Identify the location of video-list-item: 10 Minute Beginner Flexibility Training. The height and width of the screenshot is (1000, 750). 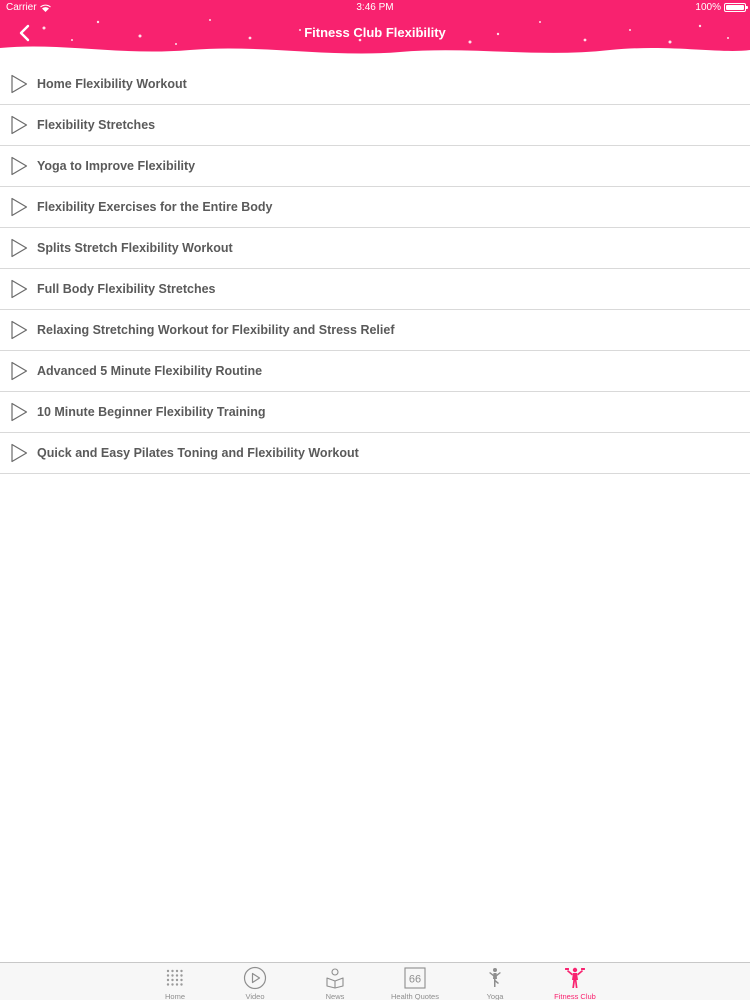
(375, 412).